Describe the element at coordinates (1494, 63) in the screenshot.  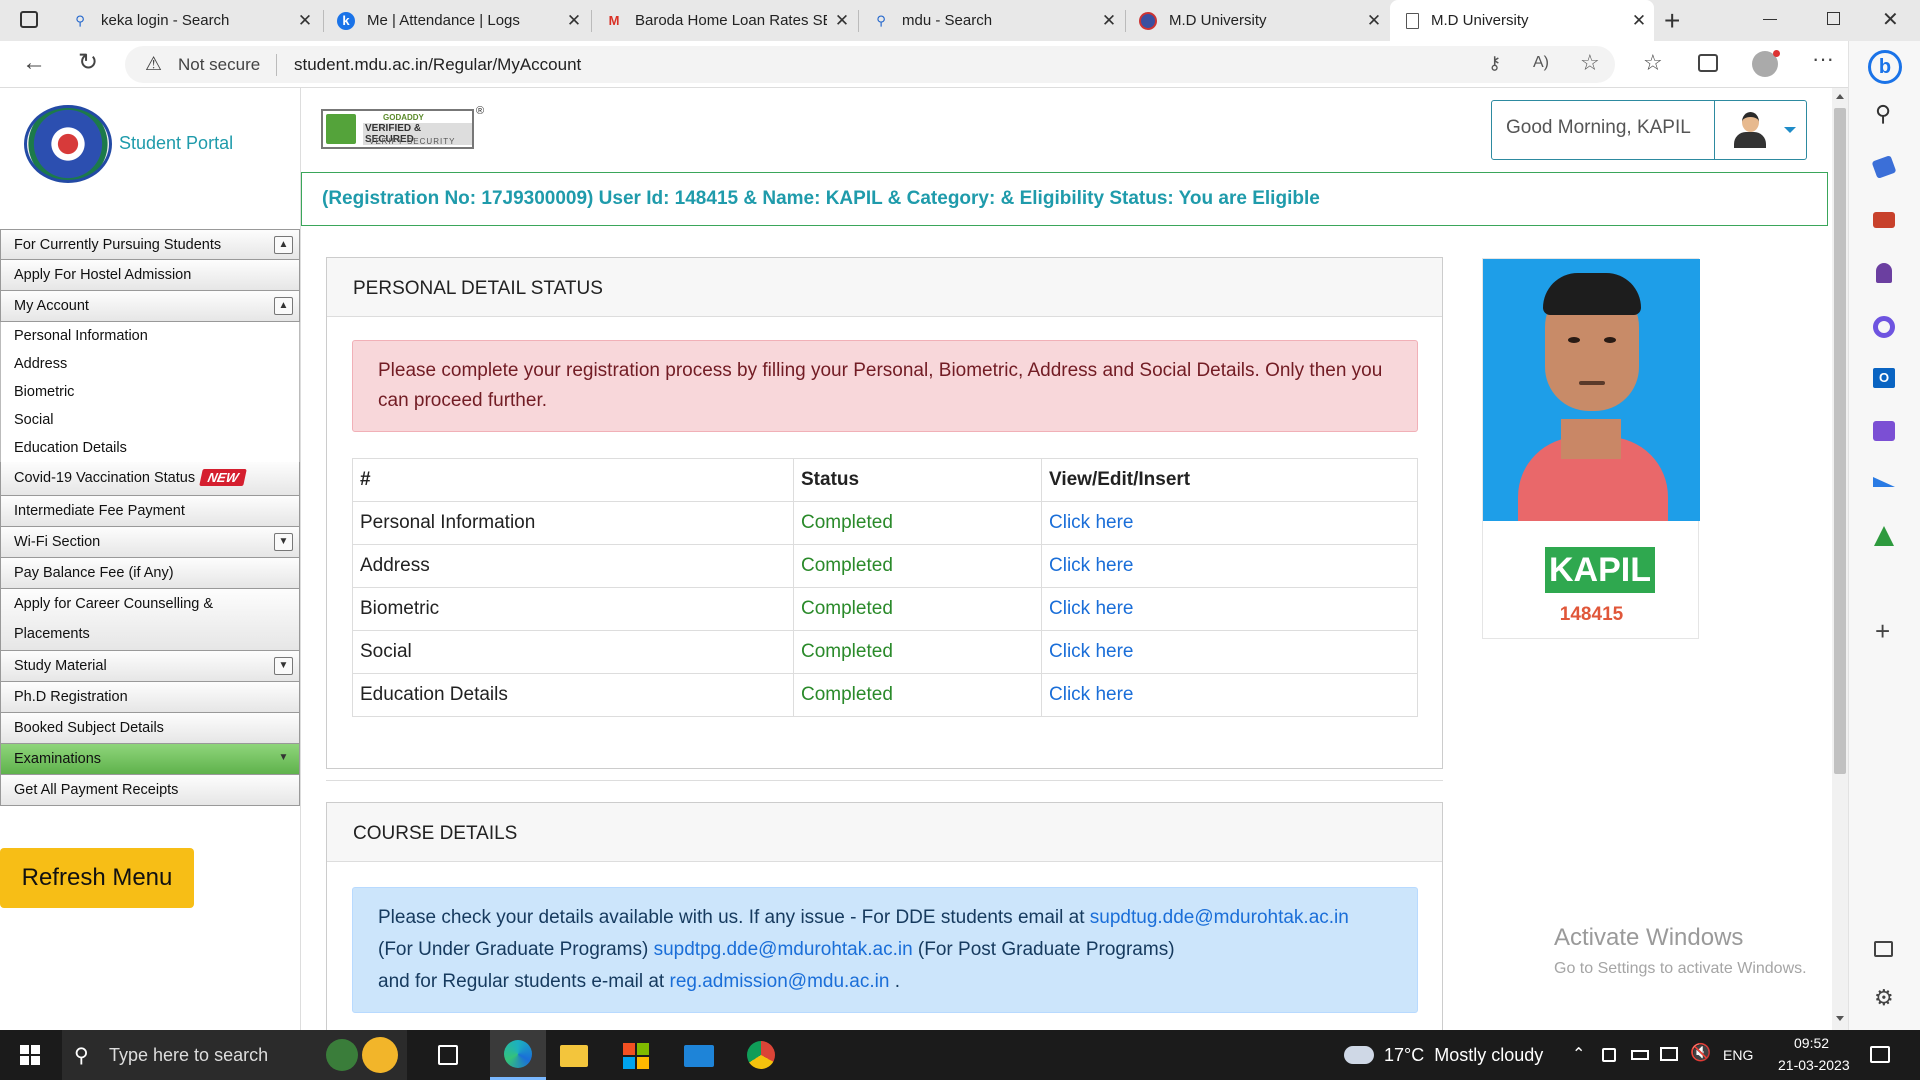
I see `key-icon: ⚷` at that location.